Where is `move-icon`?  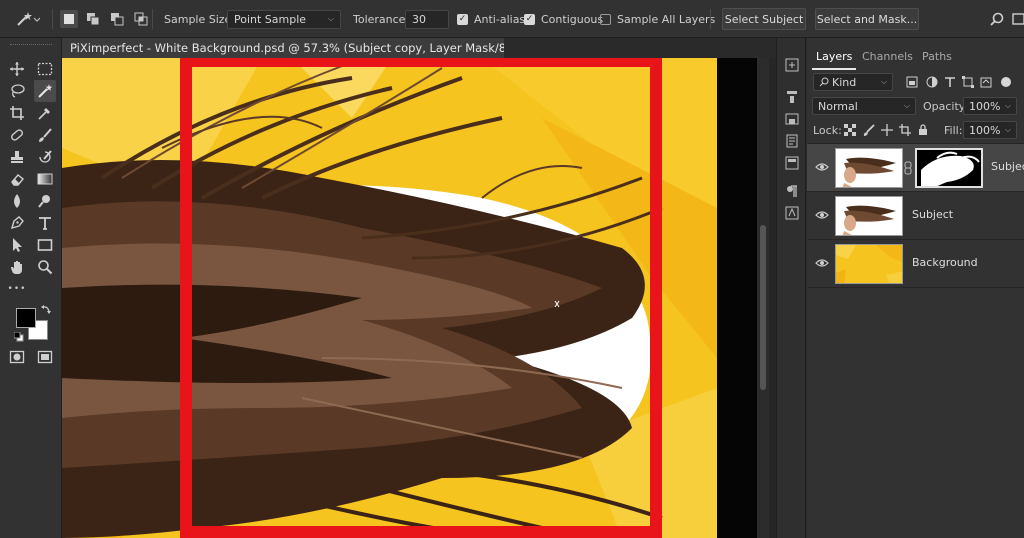
move-icon is located at coordinates (17, 69).